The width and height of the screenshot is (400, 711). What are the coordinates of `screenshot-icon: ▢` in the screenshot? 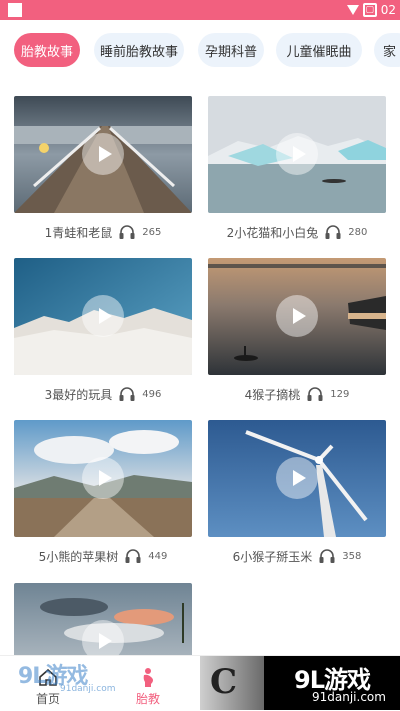 It's located at (369, 10).